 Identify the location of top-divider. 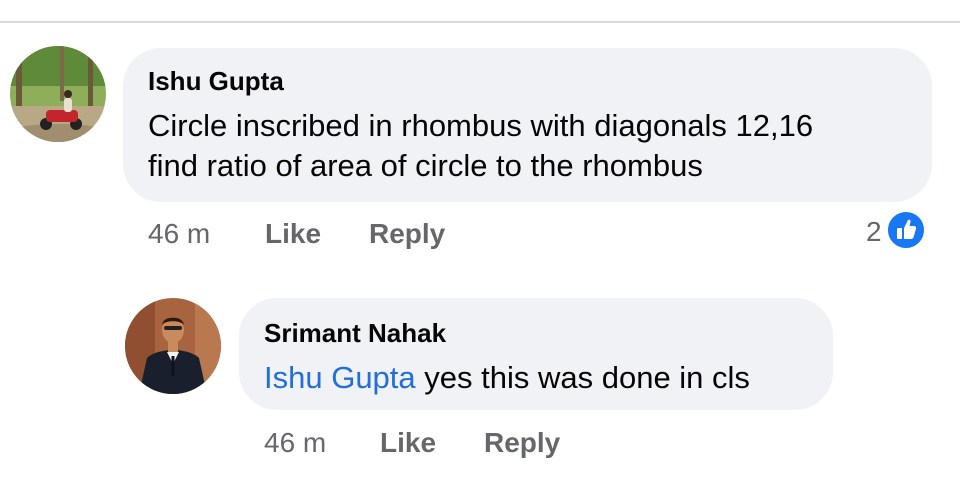
(480, 22).